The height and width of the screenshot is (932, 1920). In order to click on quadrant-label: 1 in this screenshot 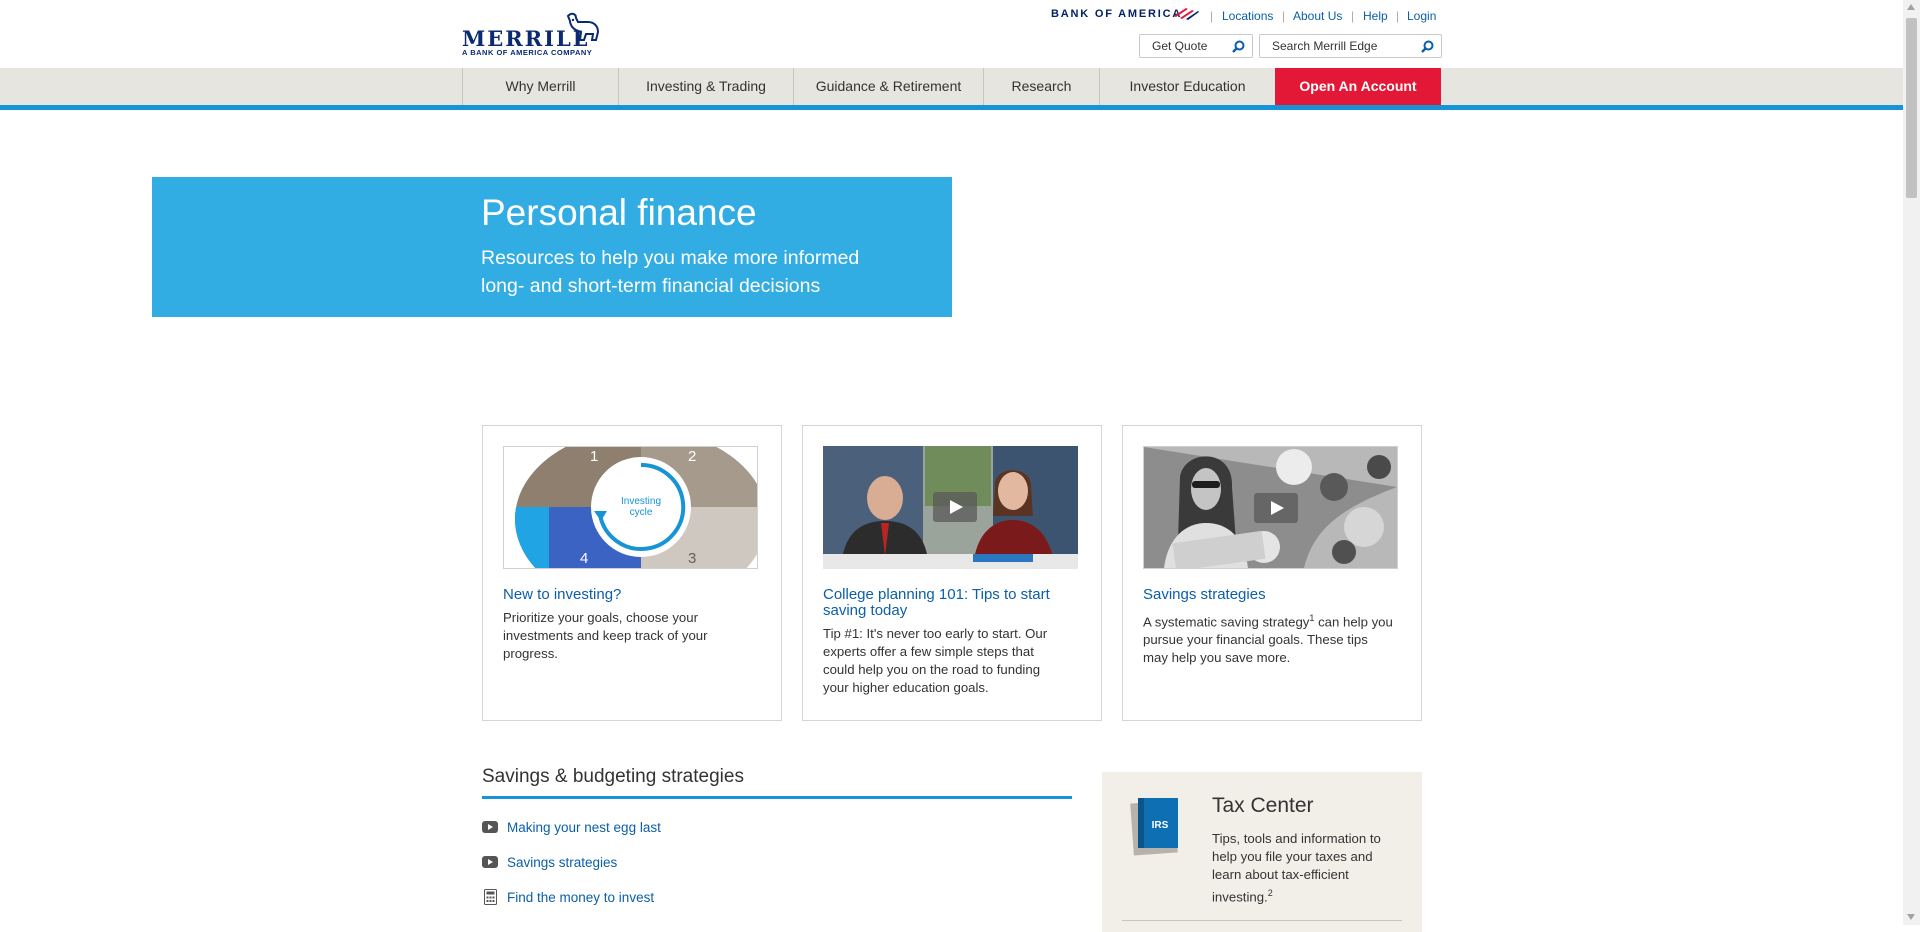, I will do `click(594, 456)`.